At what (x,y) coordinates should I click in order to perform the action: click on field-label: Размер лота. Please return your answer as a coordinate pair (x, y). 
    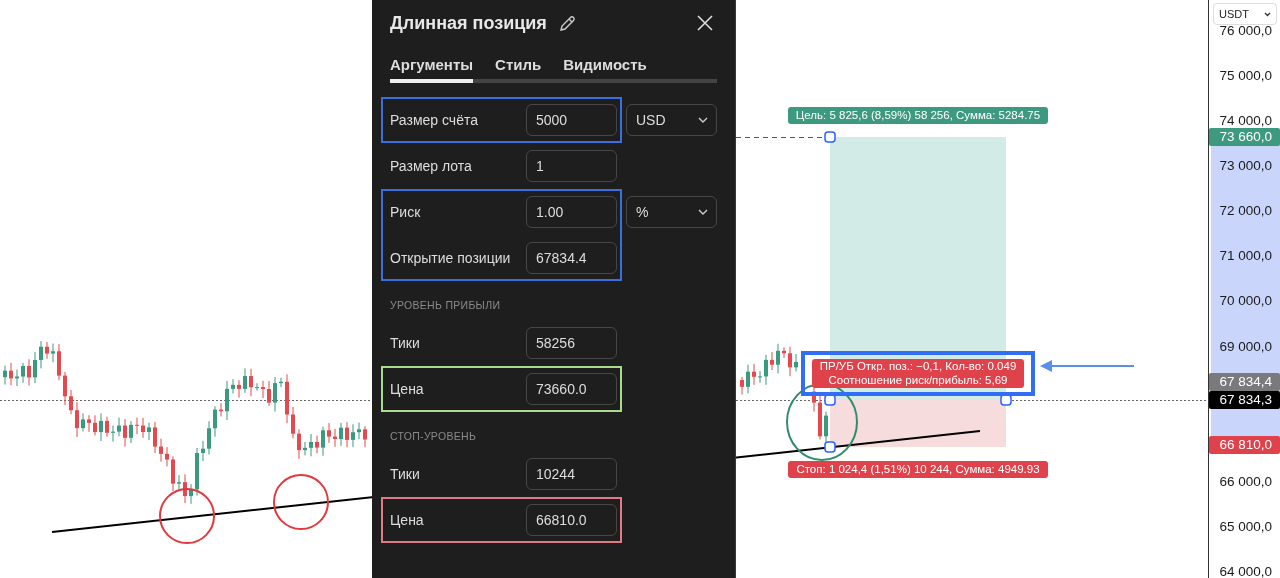
    Looking at the image, I should click on (431, 166).